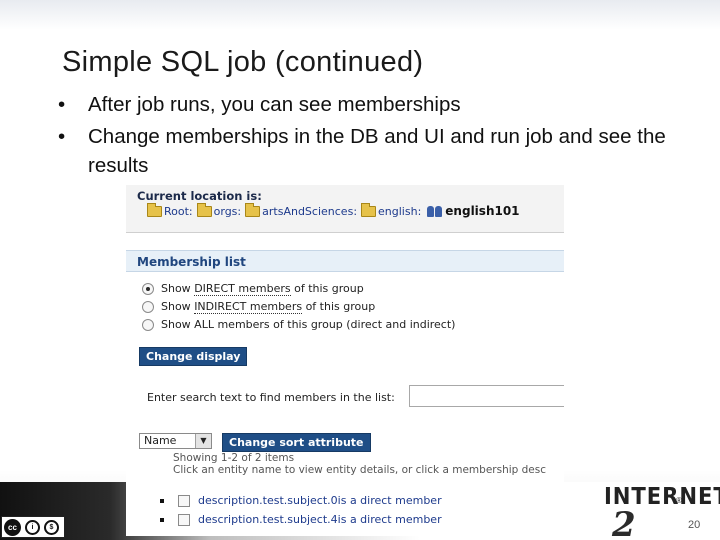 This screenshot has width=720, height=540. Describe the element at coordinates (482, 211) in the screenshot. I see `current-group-name: english101` at that location.